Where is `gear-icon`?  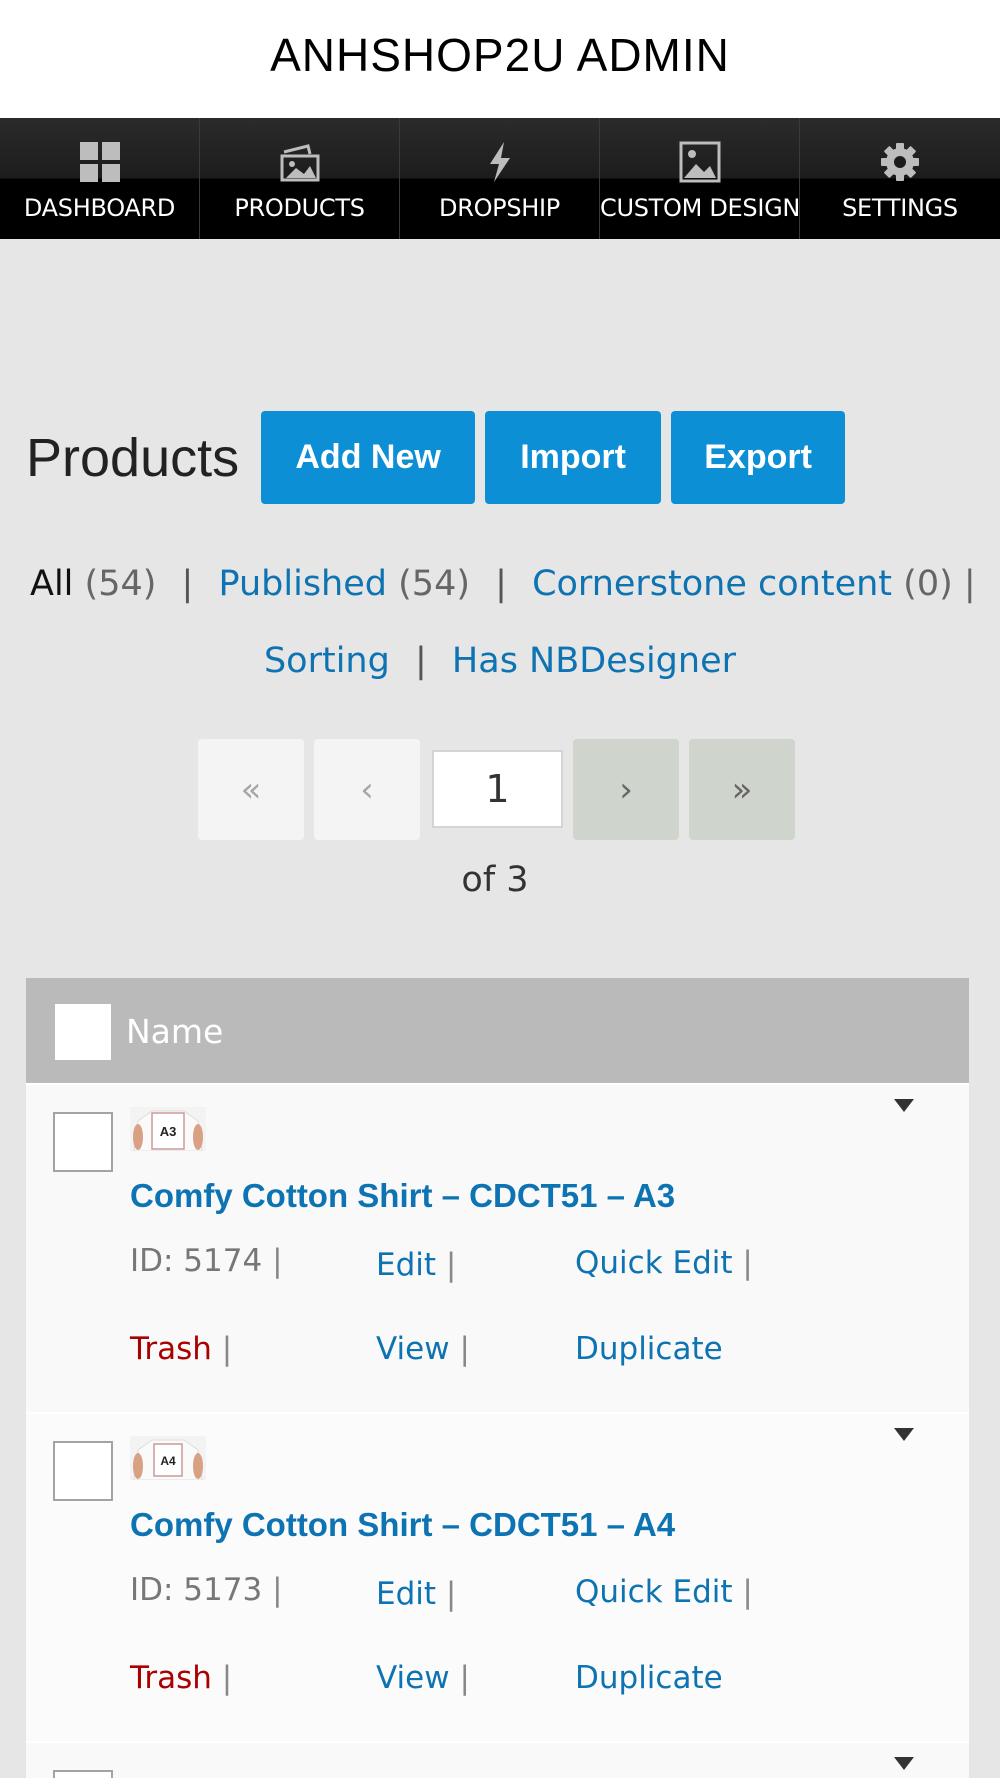 gear-icon is located at coordinates (900, 162).